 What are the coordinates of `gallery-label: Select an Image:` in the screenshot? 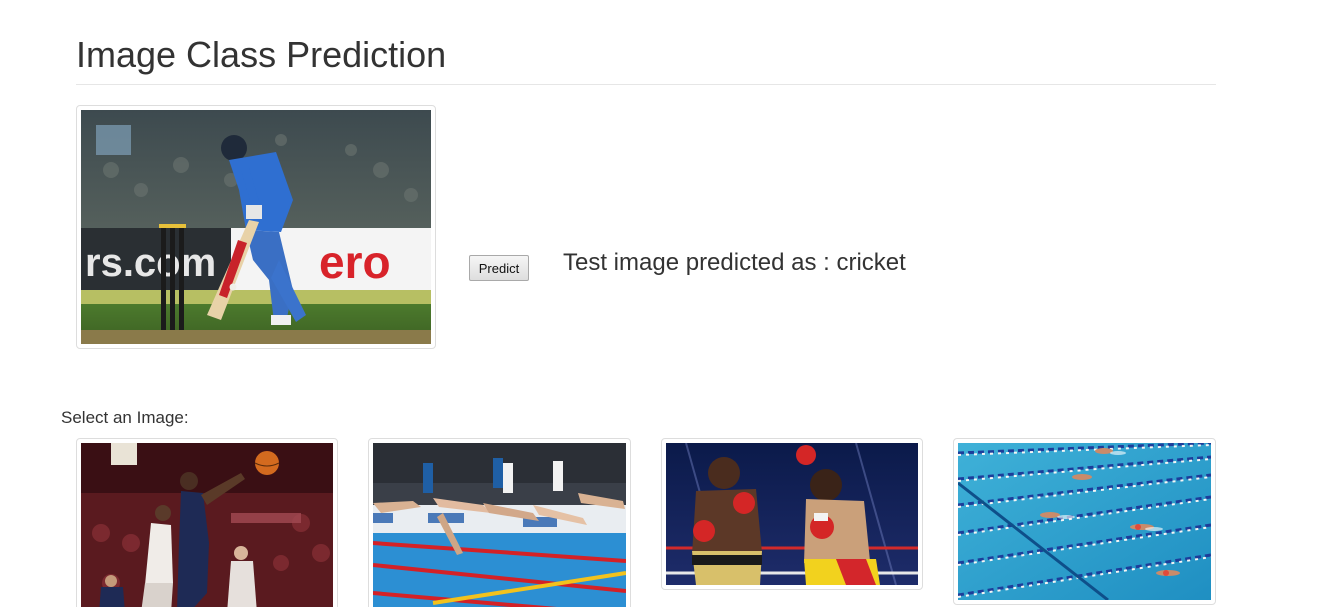 It's located at (125, 417).